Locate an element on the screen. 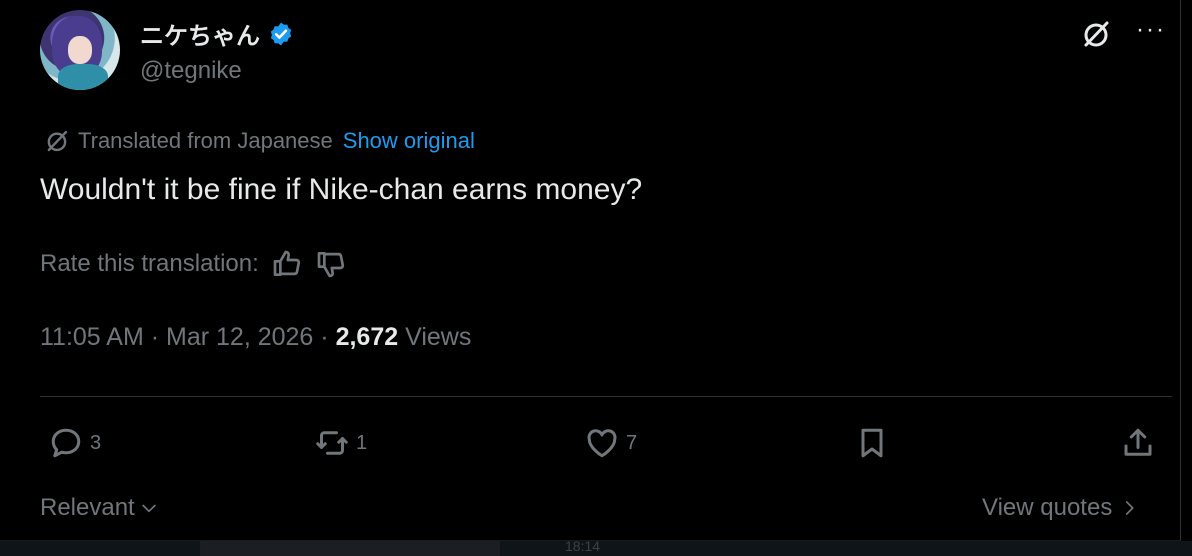  bookmark-icon is located at coordinates (872, 443).